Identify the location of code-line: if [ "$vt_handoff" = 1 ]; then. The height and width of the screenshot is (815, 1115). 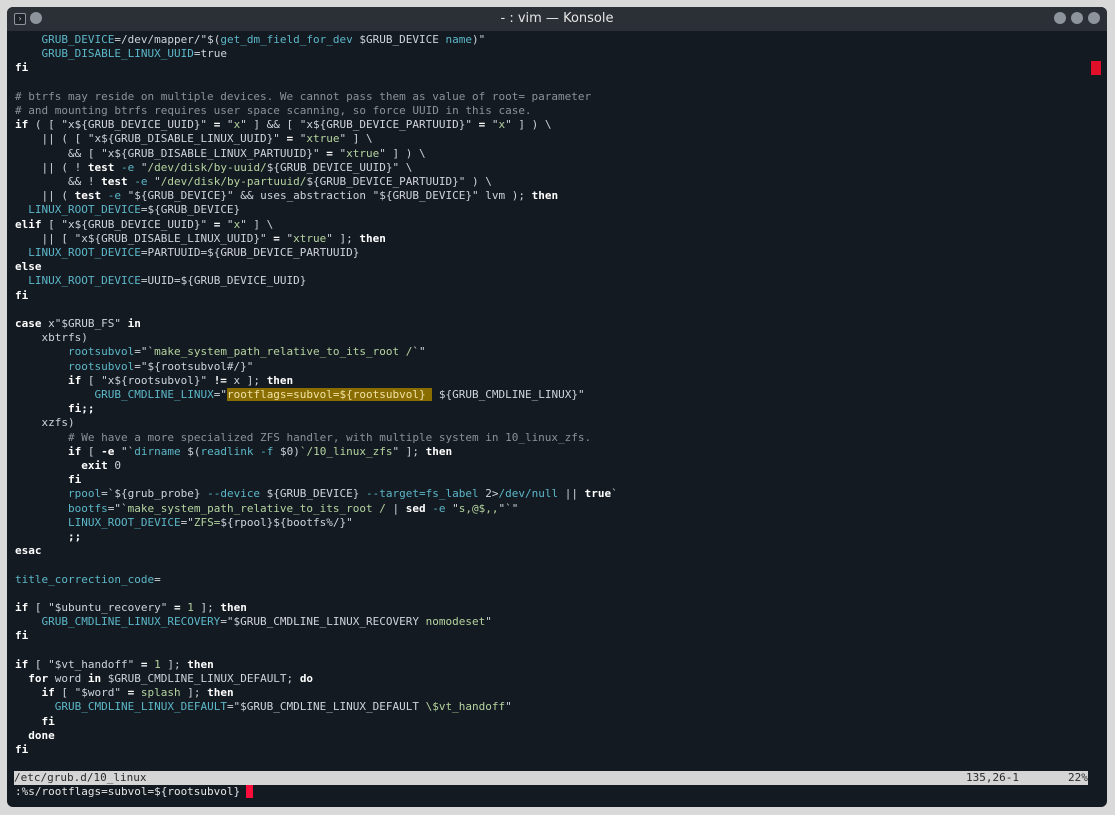
(114, 665).